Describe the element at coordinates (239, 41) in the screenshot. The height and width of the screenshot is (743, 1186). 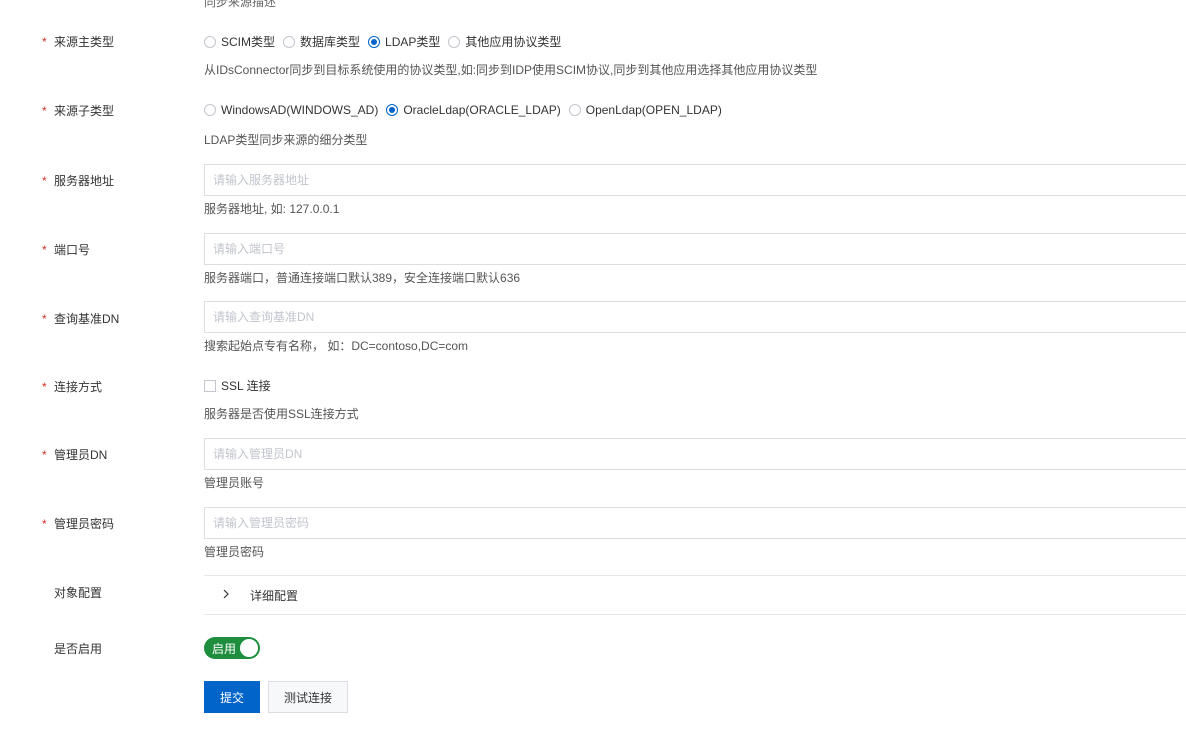
I see `radio-scim: SCIM类型` at that location.